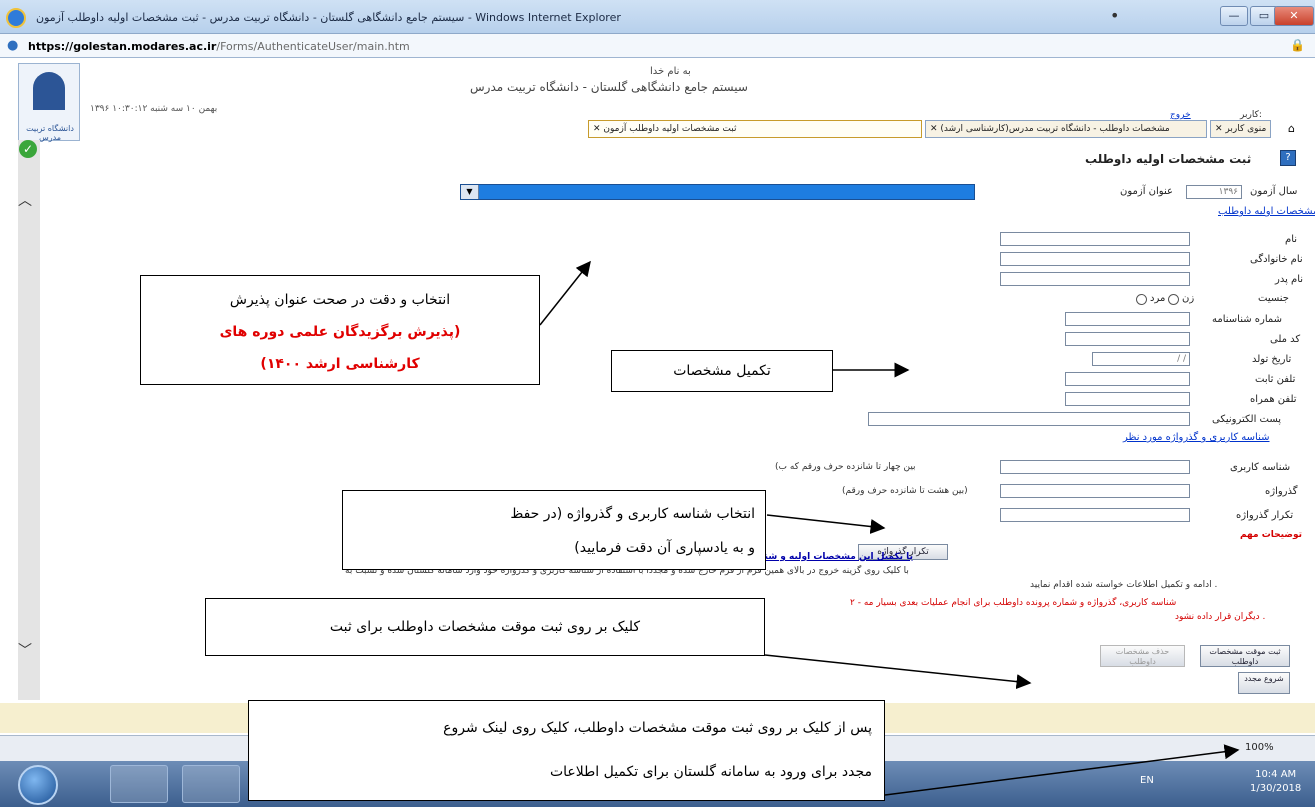  What do you see at coordinates (340, 364) in the screenshot?
I see `callout-1-line-3: کارشناسی ارشد ۱۴۰۰)` at bounding box center [340, 364].